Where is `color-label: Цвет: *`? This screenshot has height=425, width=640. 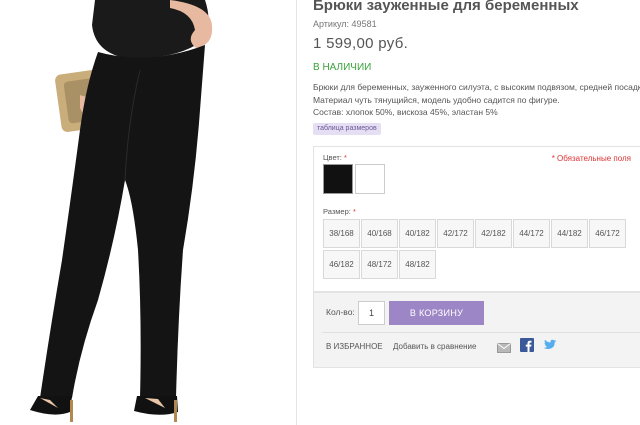
color-label: Цвет: * is located at coordinates (335, 157).